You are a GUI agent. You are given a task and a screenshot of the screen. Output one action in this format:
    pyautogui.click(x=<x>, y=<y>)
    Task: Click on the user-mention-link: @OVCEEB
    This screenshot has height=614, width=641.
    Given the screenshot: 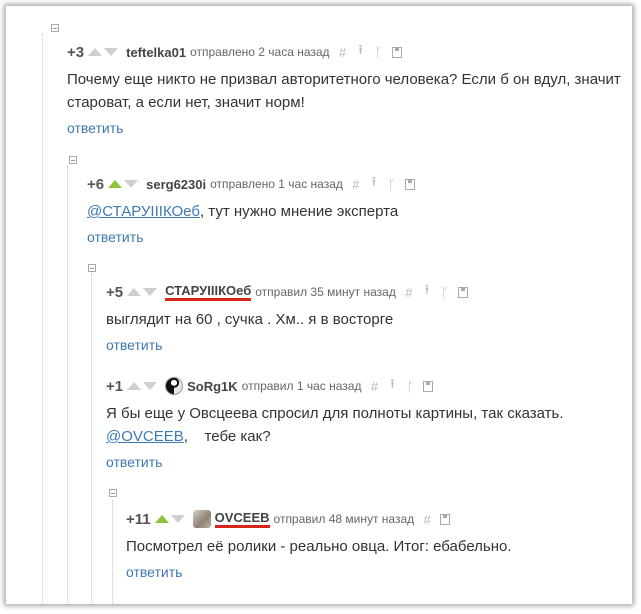 What is the action you would take?
    pyautogui.click(x=145, y=436)
    